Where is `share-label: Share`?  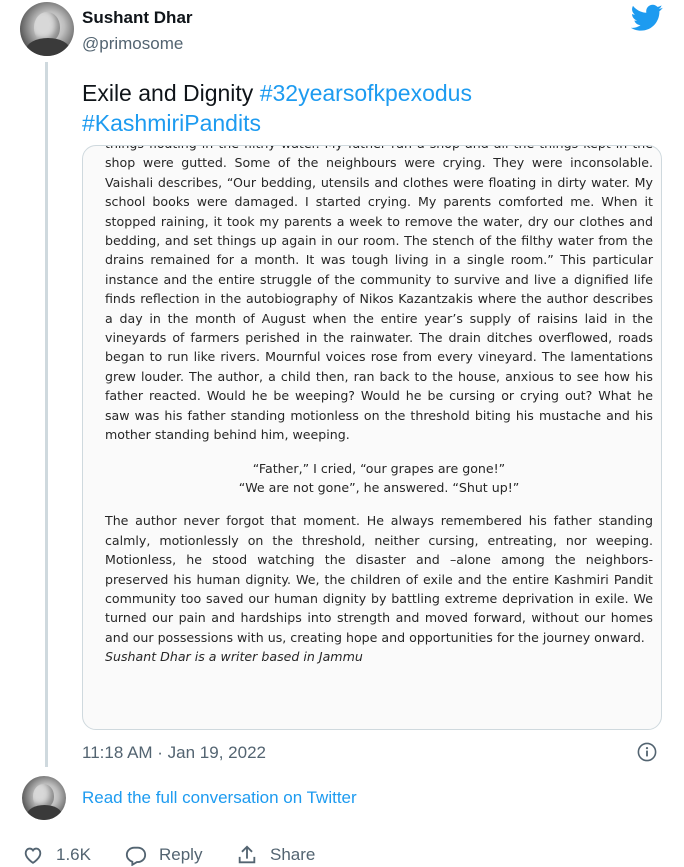
share-label: Share is located at coordinates (293, 854).